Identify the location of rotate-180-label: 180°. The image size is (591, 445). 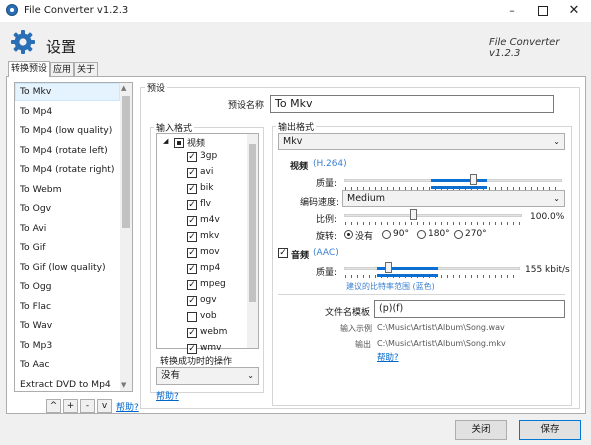
(439, 234).